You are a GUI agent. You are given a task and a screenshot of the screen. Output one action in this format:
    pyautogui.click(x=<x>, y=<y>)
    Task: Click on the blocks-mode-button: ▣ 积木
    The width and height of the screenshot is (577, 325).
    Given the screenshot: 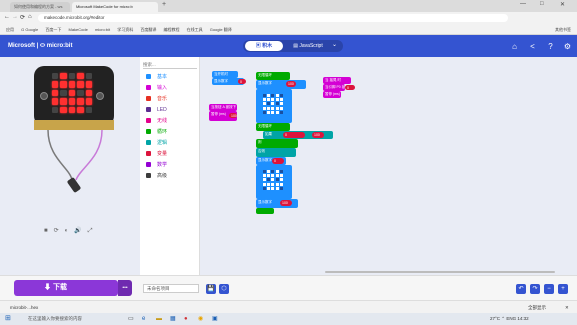 What is the action you would take?
    pyautogui.click(x=264, y=46)
    